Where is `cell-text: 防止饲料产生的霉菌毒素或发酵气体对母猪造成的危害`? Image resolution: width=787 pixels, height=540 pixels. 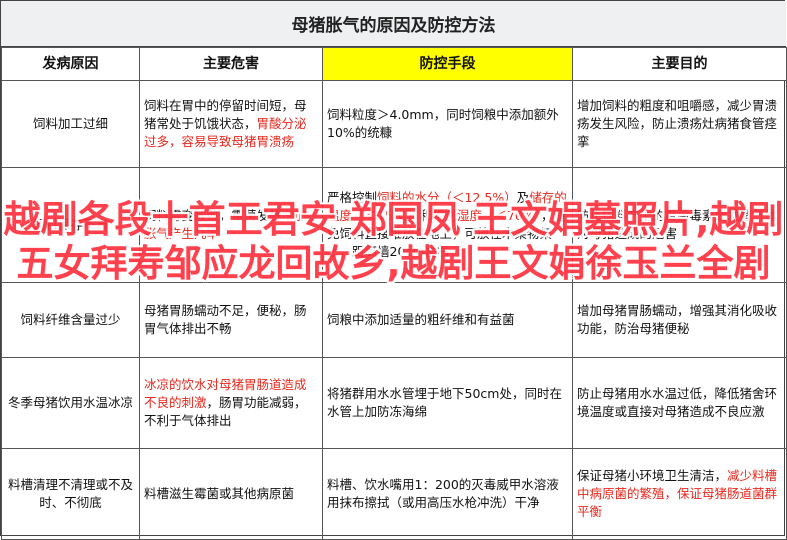
cell-text: 防止饲料产生的霉菌毒素或发酵气体对母猪造成的危害 is located at coordinates (677, 224).